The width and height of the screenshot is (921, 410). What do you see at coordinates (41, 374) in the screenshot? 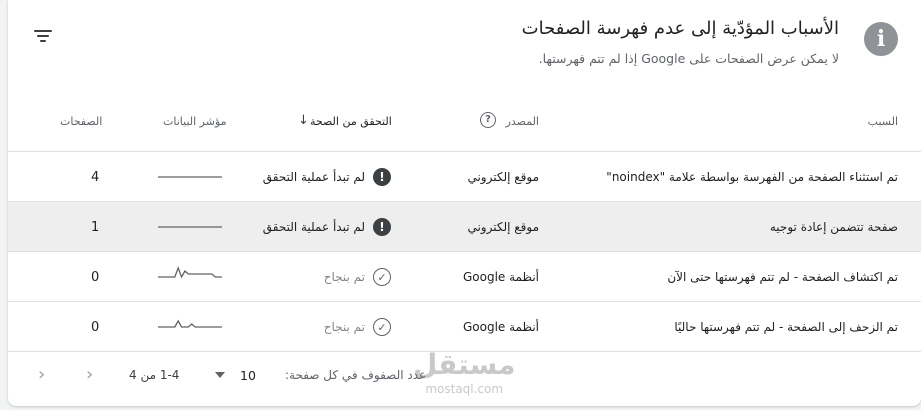
I see `chevron-left-icon: ‹` at bounding box center [41, 374].